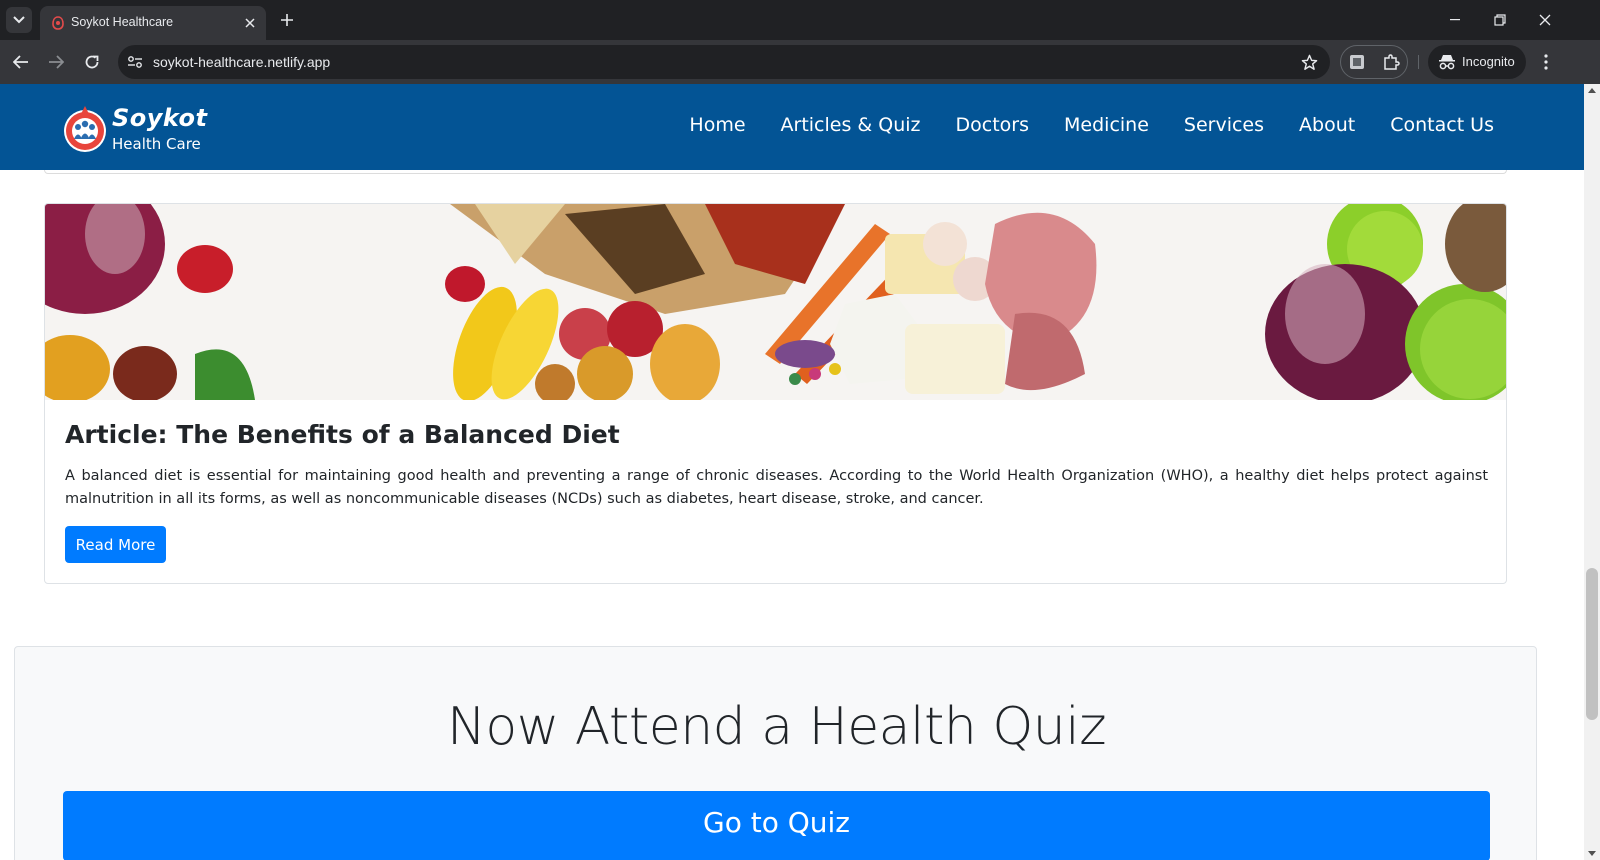 This screenshot has height=860, width=1600. What do you see at coordinates (19, 20) in the screenshot?
I see `tab-list-icon` at bounding box center [19, 20].